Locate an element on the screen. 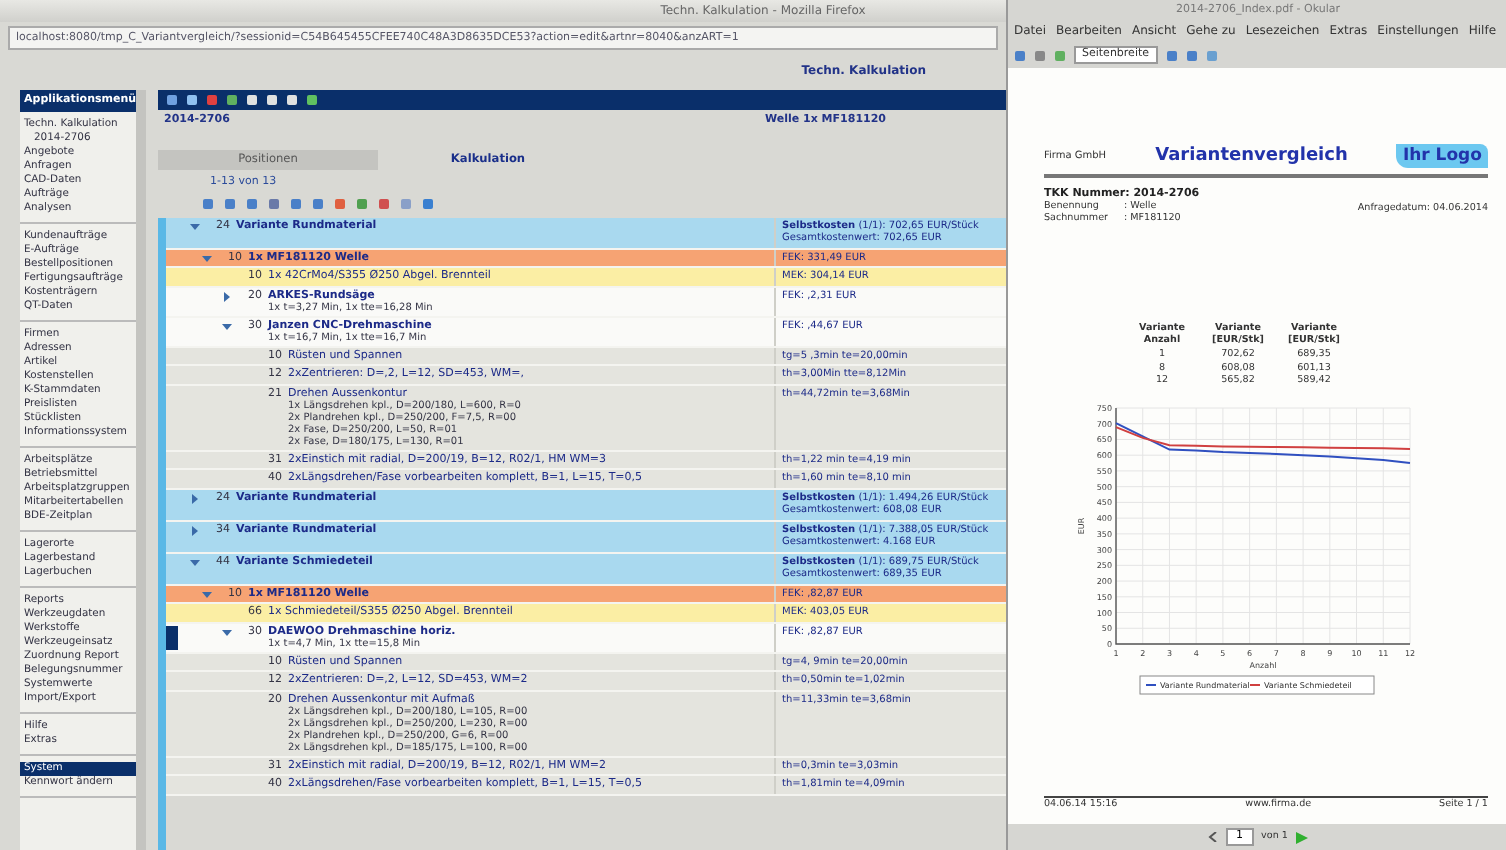  selection-marker is located at coordinates (172, 637).